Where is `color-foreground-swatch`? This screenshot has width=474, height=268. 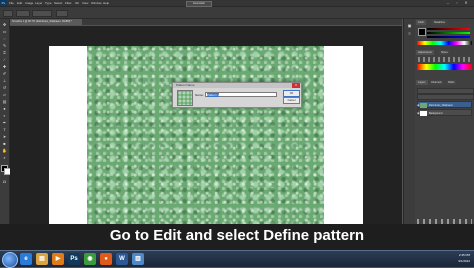 color-foreground-swatch is located at coordinates (422, 32).